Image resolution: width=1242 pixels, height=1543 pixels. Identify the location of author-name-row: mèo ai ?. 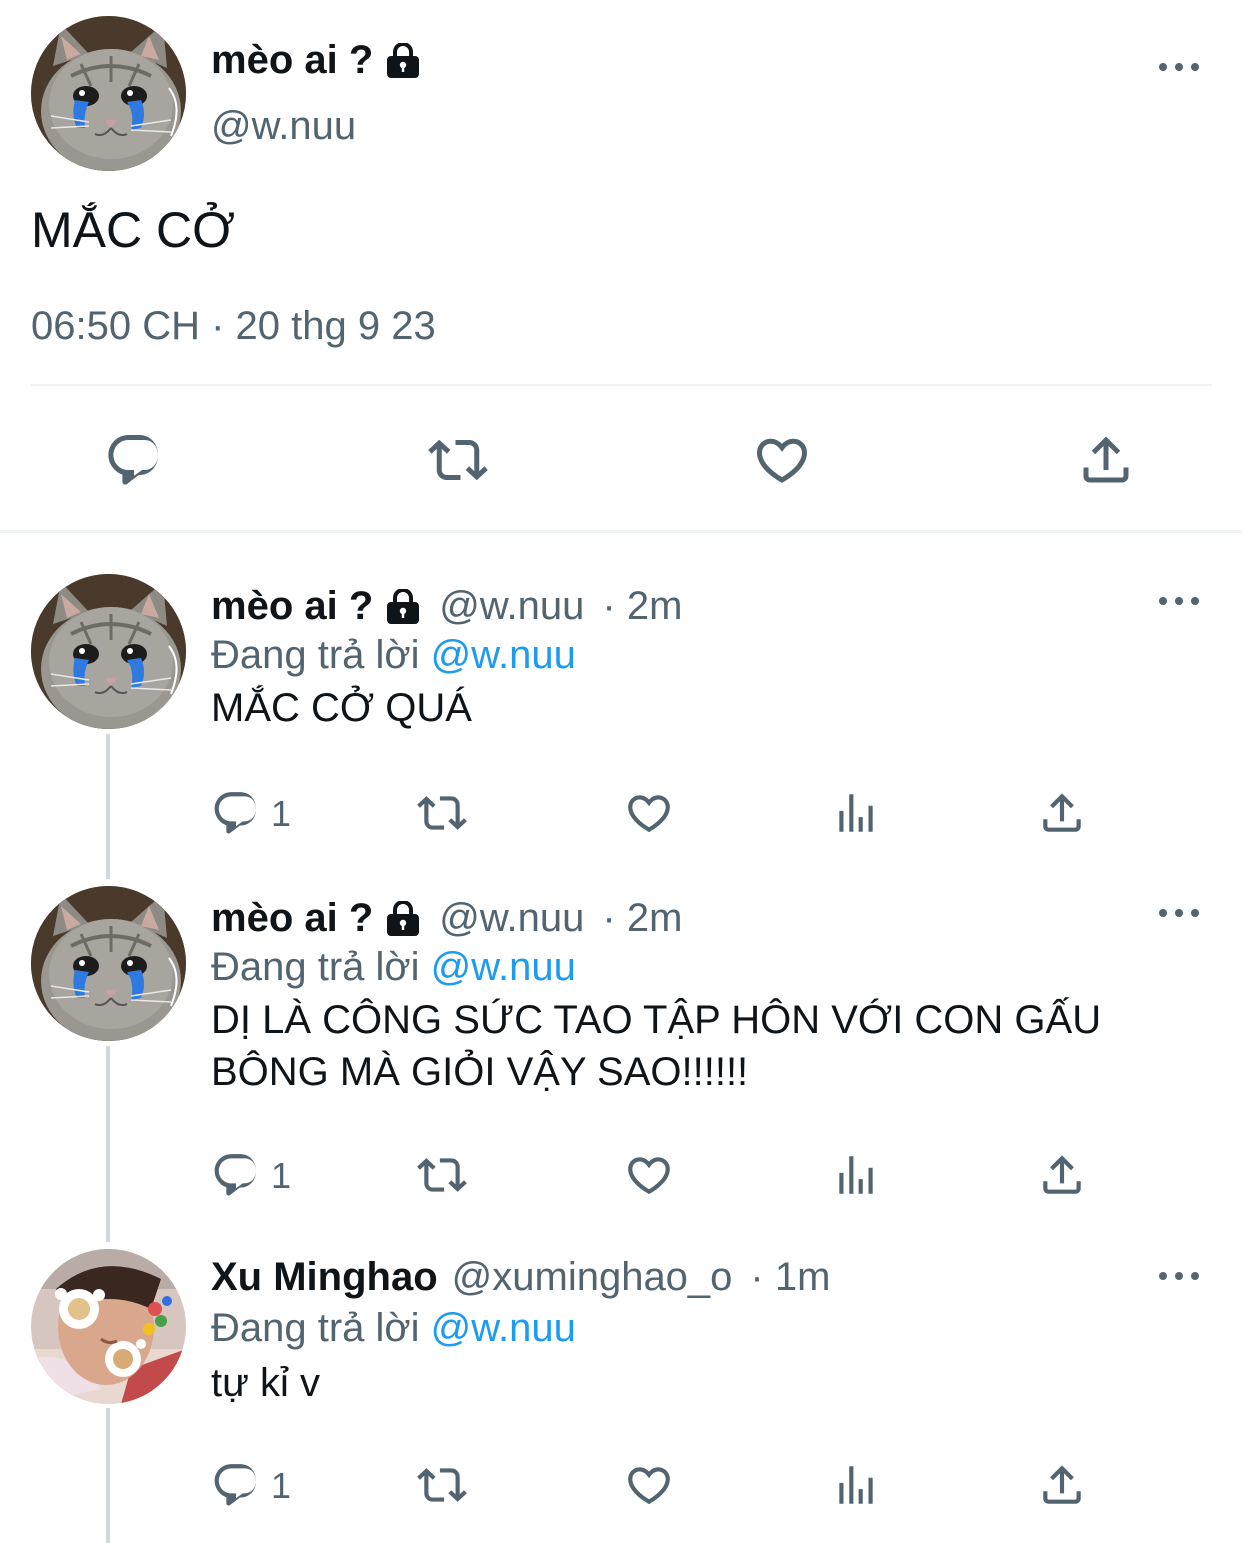
(317, 60).